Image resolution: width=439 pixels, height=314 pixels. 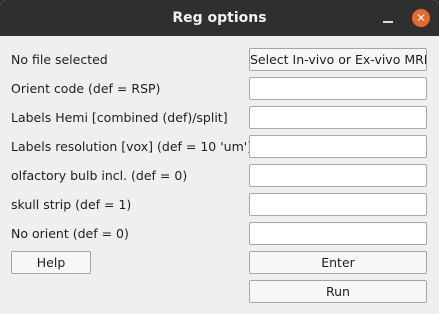 What do you see at coordinates (338, 59) in the screenshot?
I see `select-mri-button: Select In-vivo or Ex-vivo MRI` at bounding box center [338, 59].